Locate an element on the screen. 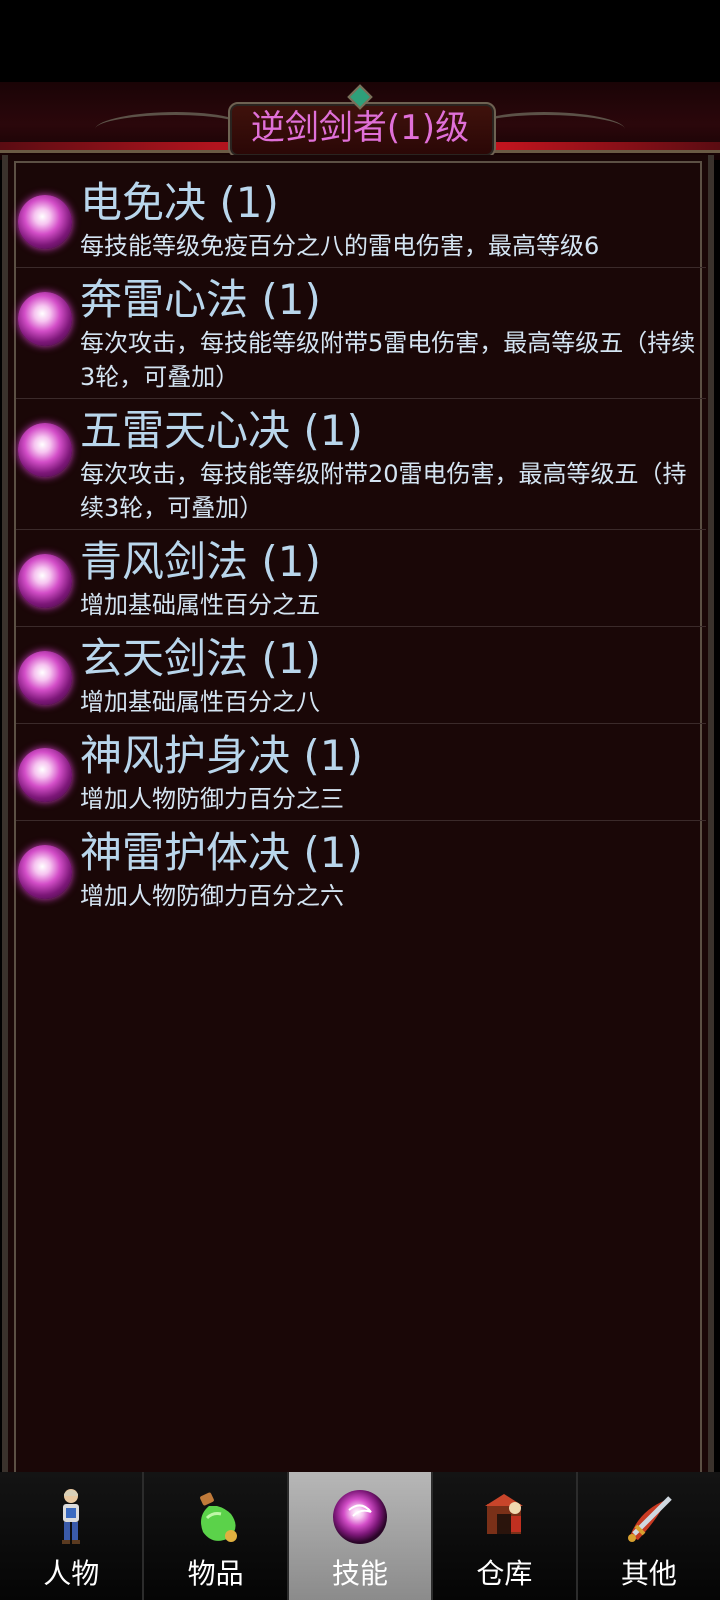  ornament-left is located at coordinates (170, 128).